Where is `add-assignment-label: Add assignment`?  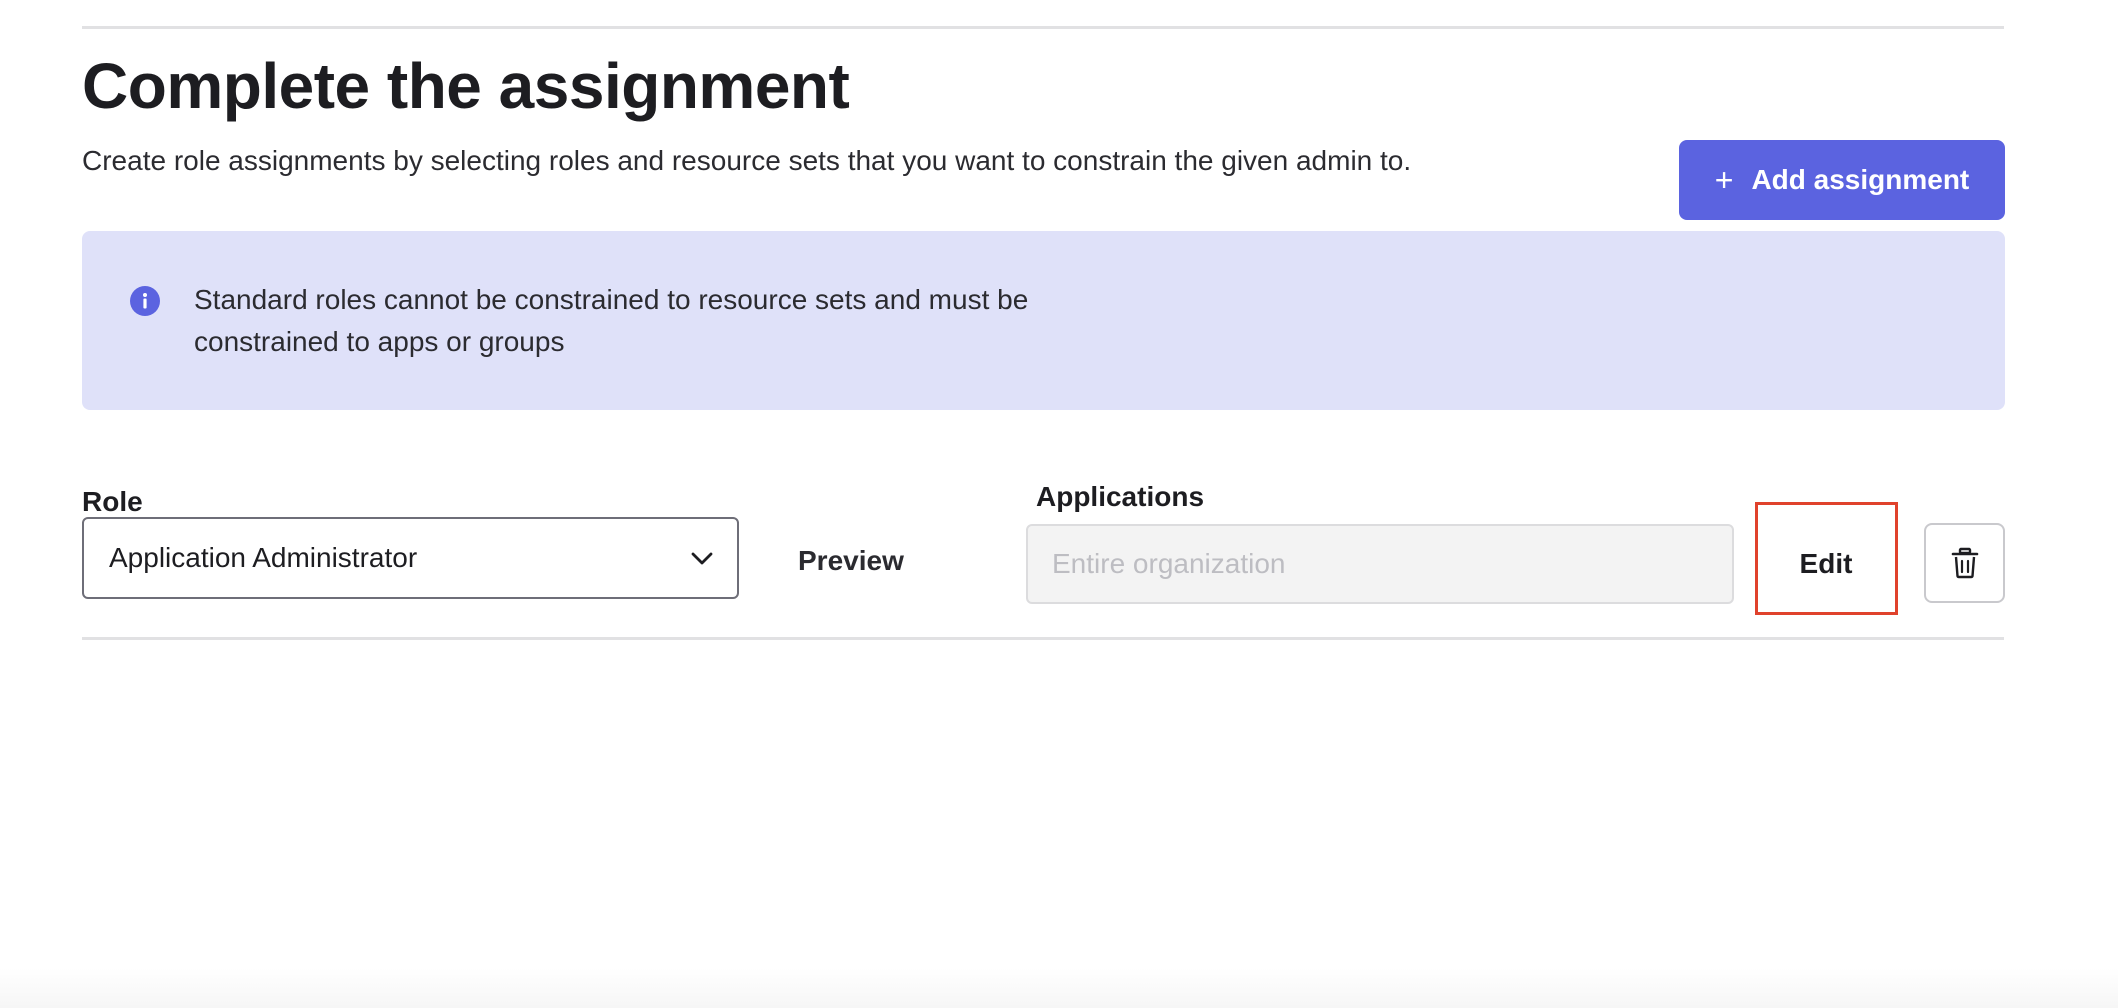
add-assignment-label: Add assignment is located at coordinates (1860, 179).